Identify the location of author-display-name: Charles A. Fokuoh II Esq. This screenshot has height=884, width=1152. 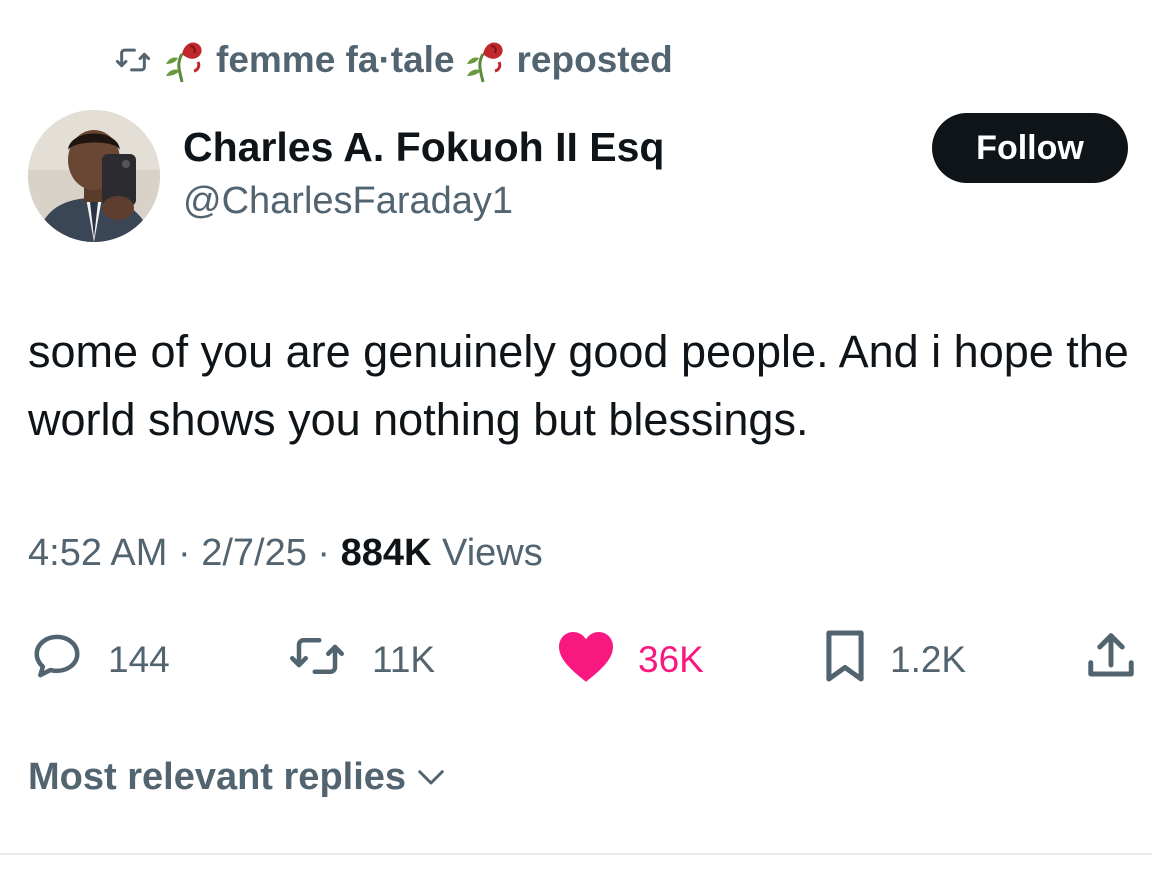
(423, 147).